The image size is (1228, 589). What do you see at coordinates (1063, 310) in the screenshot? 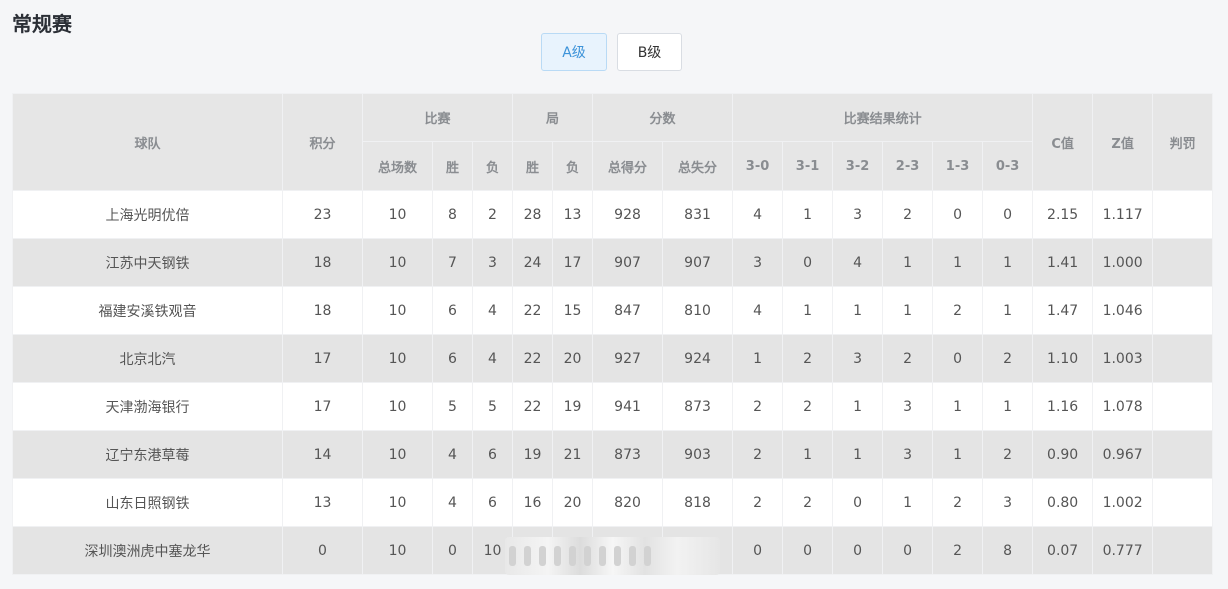
I see `c-value-cell: 1.47` at bounding box center [1063, 310].